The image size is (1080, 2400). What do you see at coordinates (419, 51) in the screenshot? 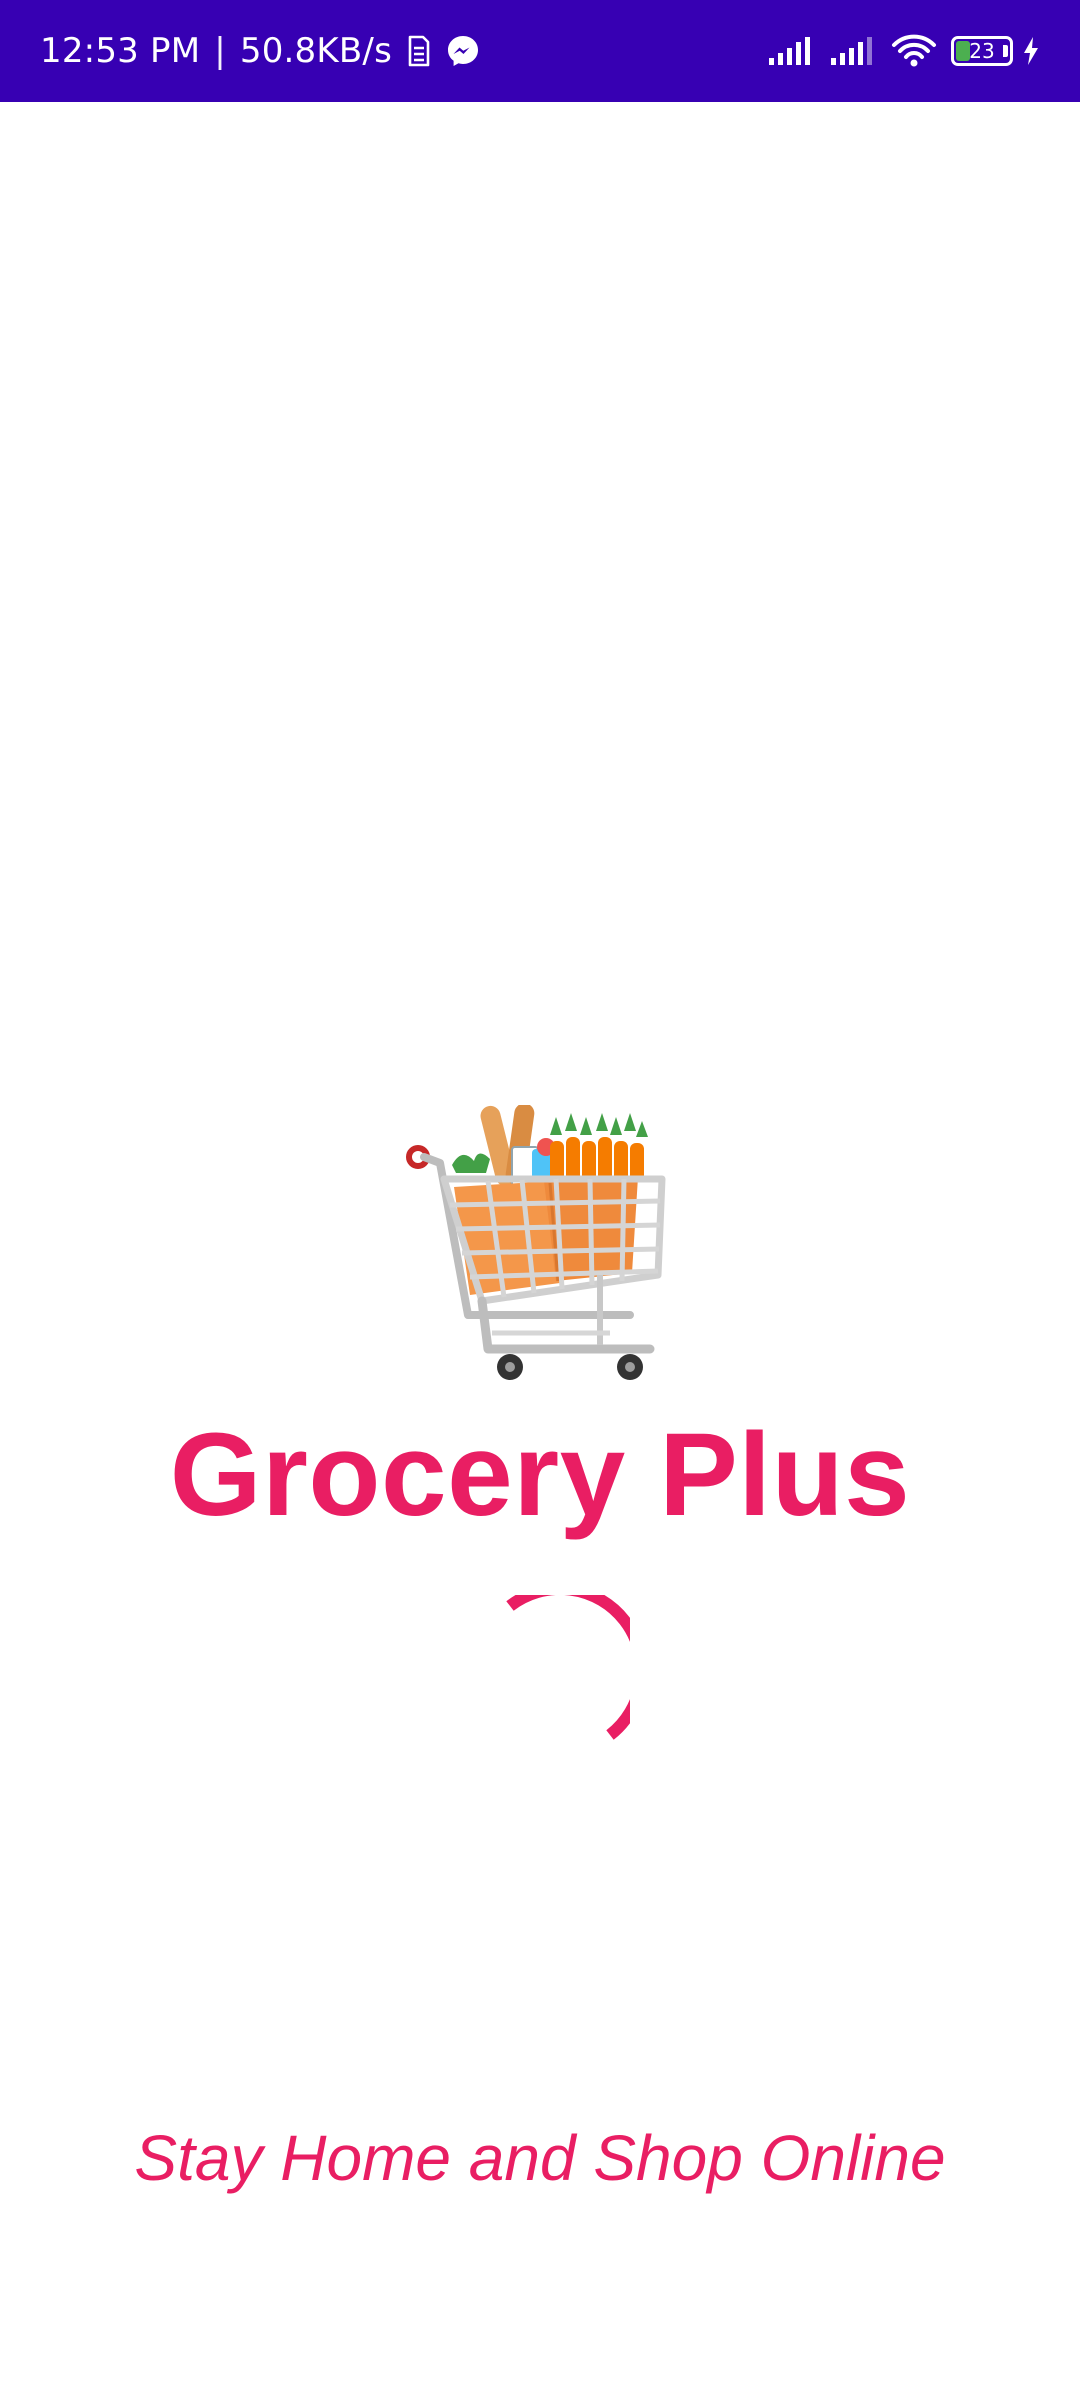
I see `sim-icon` at bounding box center [419, 51].